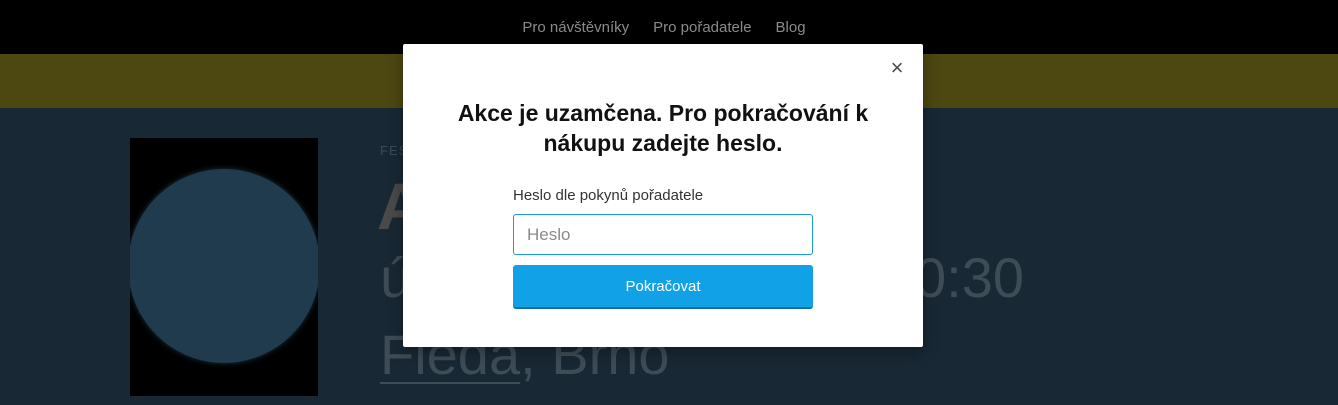  Describe the element at coordinates (663, 287) in the screenshot. I see `continue-button: Pokračovat` at that location.